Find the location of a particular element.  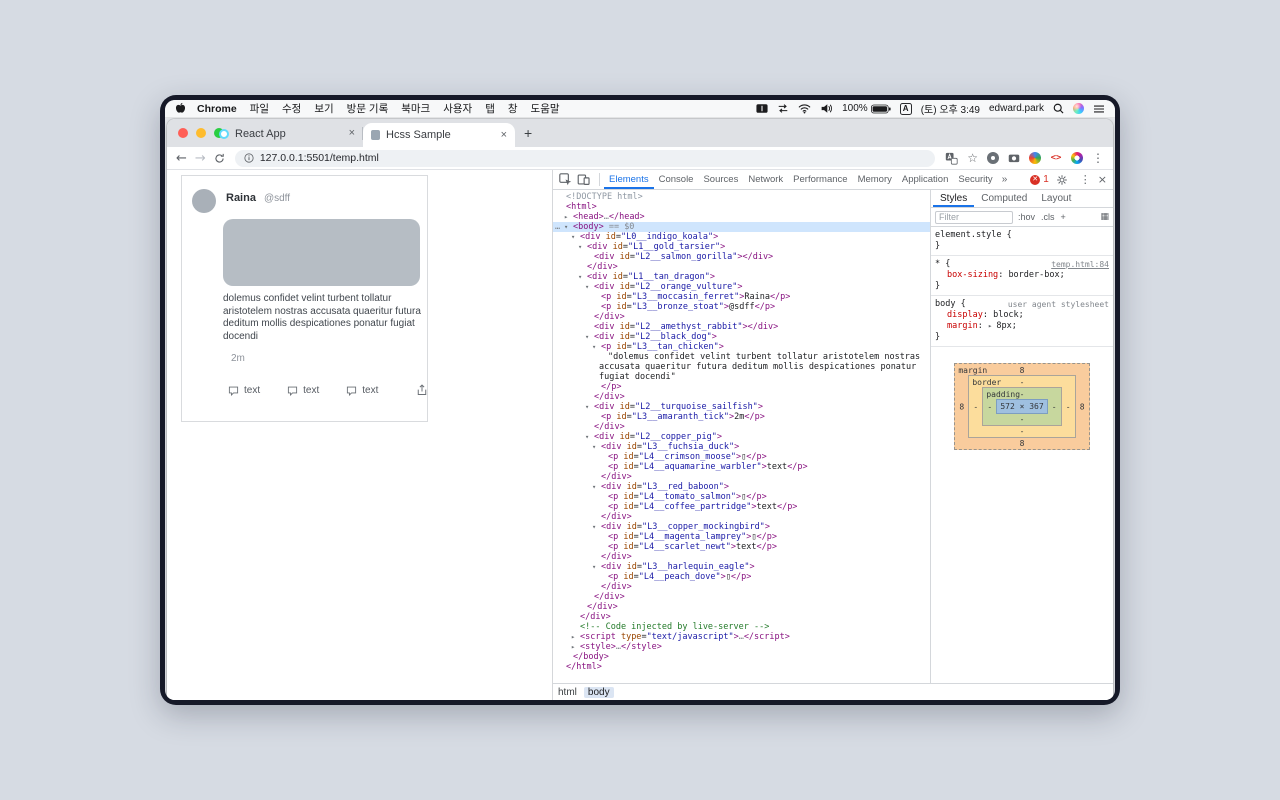

margin-top-value: 8 is located at coordinates (1021, 370).